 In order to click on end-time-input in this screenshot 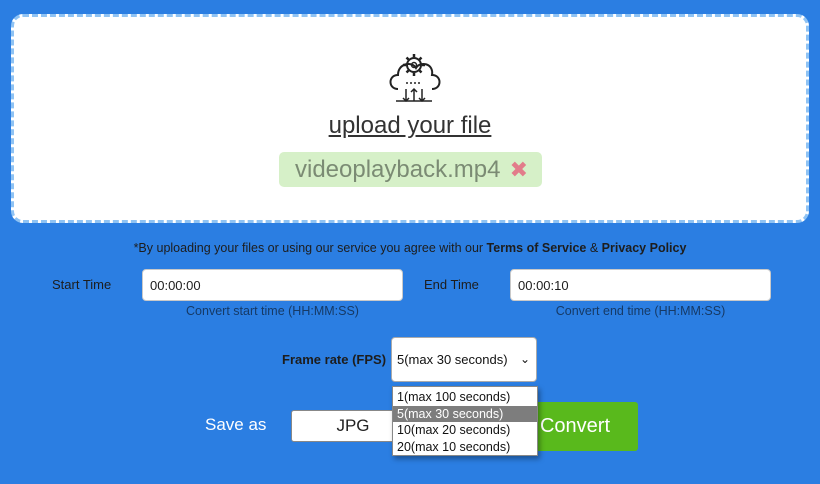, I will do `click(640, 285)`.